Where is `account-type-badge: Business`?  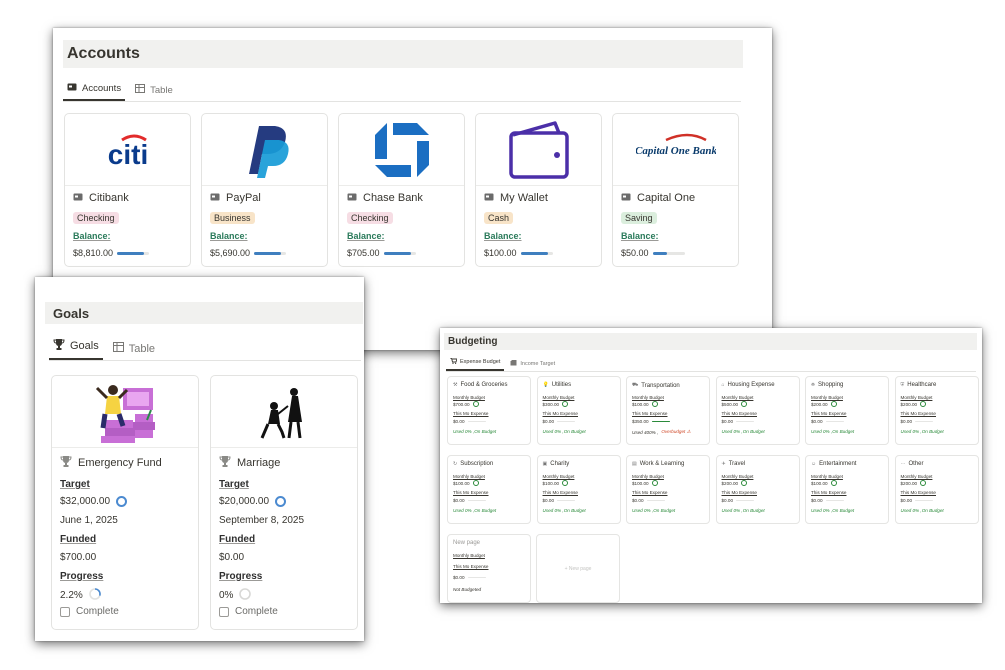
account-type-badge: Business is located at coordinates (232, 218).